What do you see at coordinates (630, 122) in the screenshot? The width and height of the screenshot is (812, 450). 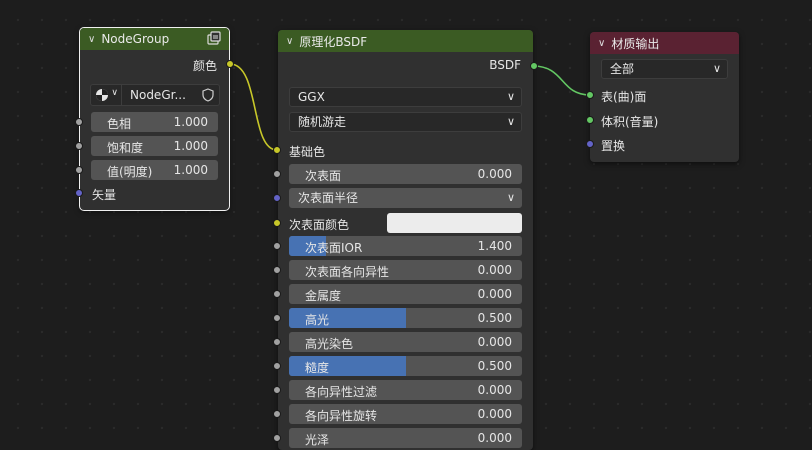 I see `volume-label: 体积(音量)` at bounding box center [630, 122].